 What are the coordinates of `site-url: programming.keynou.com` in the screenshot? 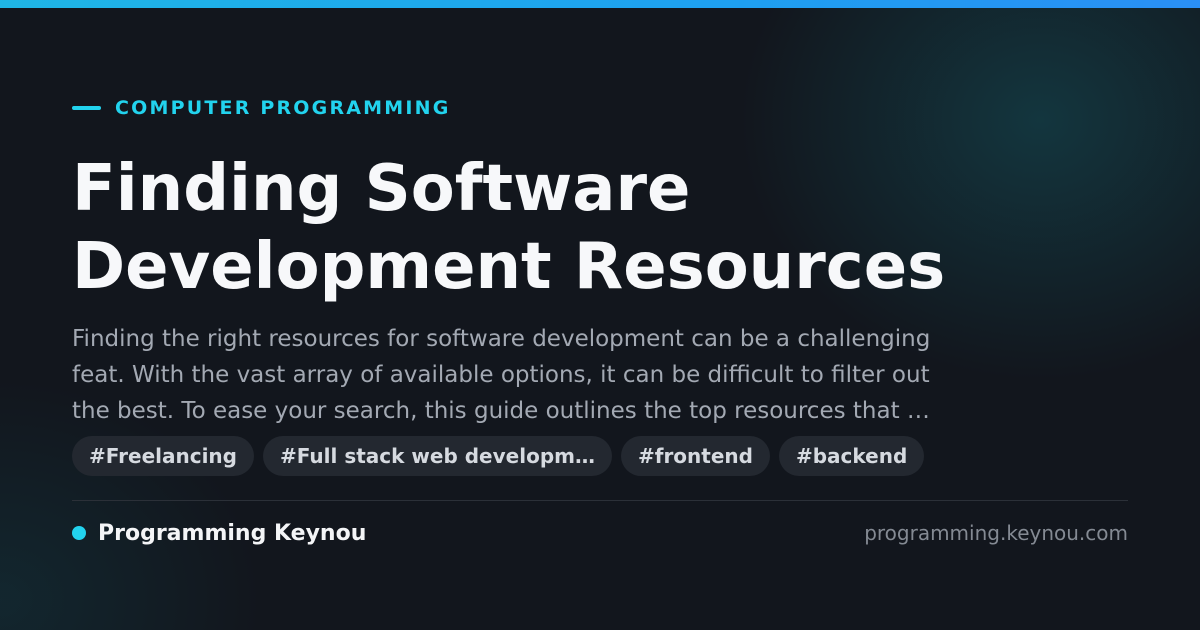 It's located at (996, 533).